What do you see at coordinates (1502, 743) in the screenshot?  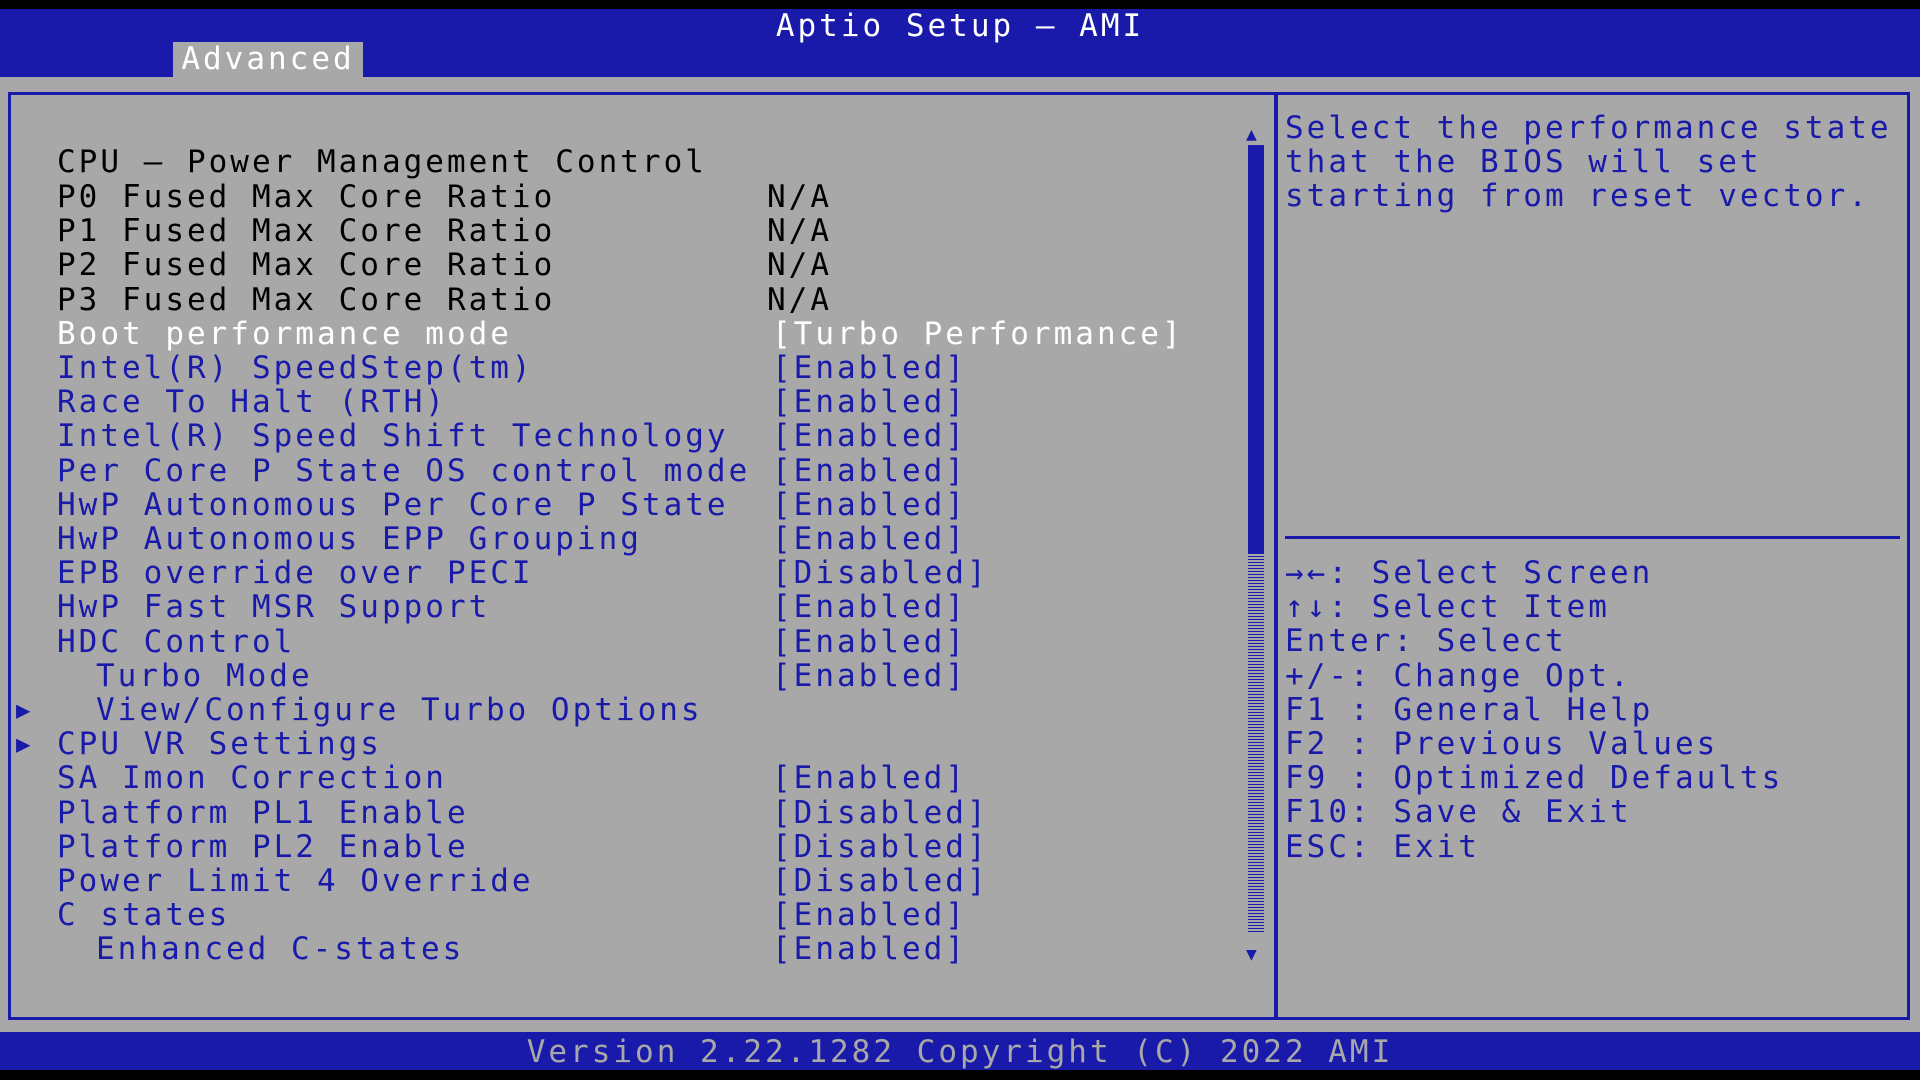 I see `key-legend-item: F2 : Previous Values` at bounding box center [1502, 743].